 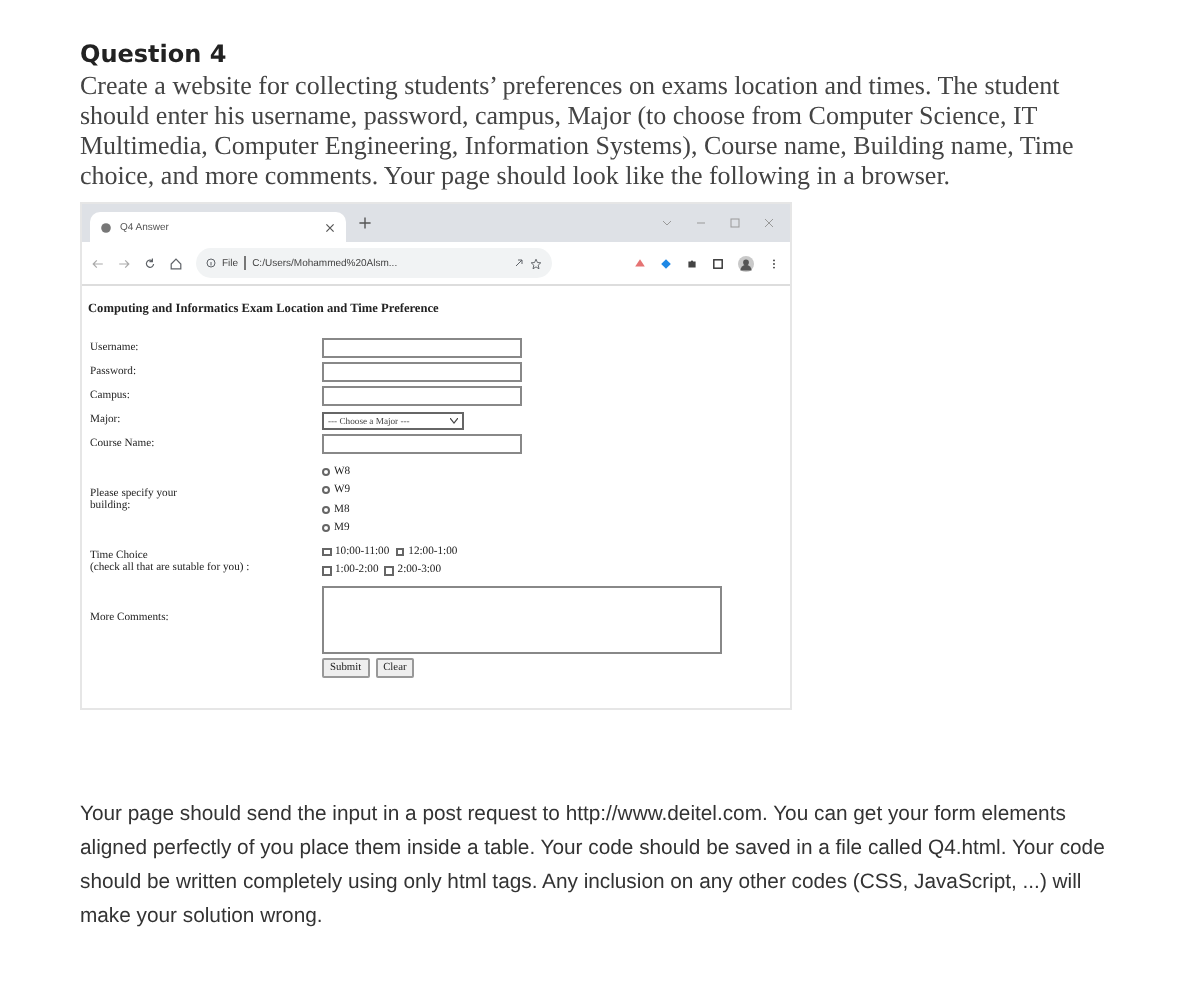 What do you see at coordinates (536, 263) in the screenshot?
I see `star-icon` at bounding box center [536, 263].